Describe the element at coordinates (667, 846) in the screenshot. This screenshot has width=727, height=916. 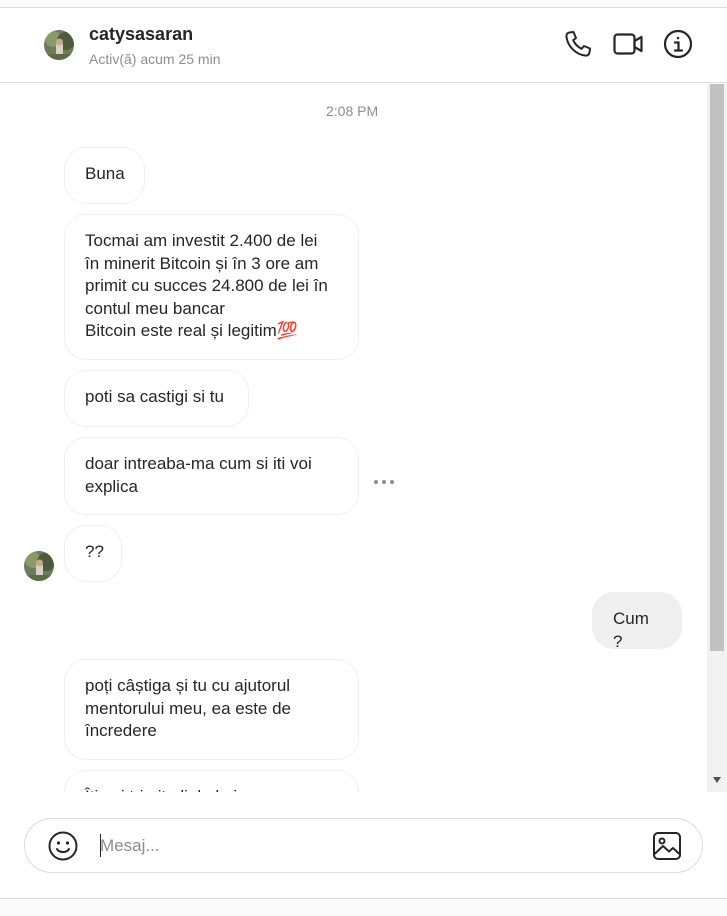
I see `image-upload-icon` at that location.